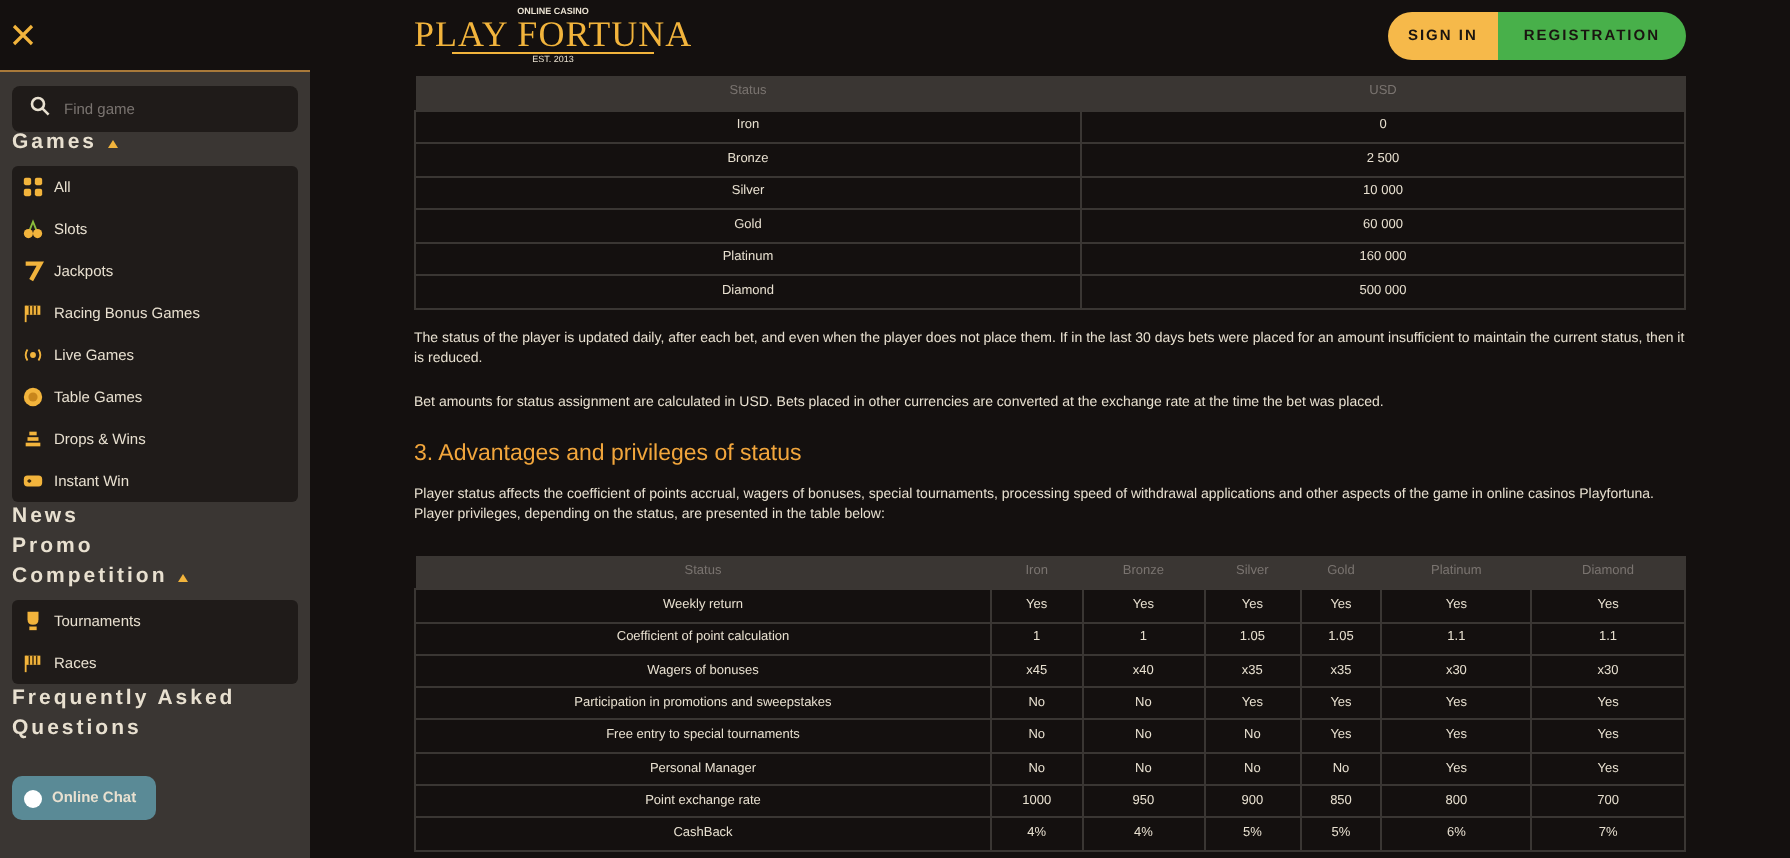 Image resolution: width=1790 pixels, height=858 pixels. I want to click on section-heading: 3. Advantages and privileges of status, so click(609, 454).